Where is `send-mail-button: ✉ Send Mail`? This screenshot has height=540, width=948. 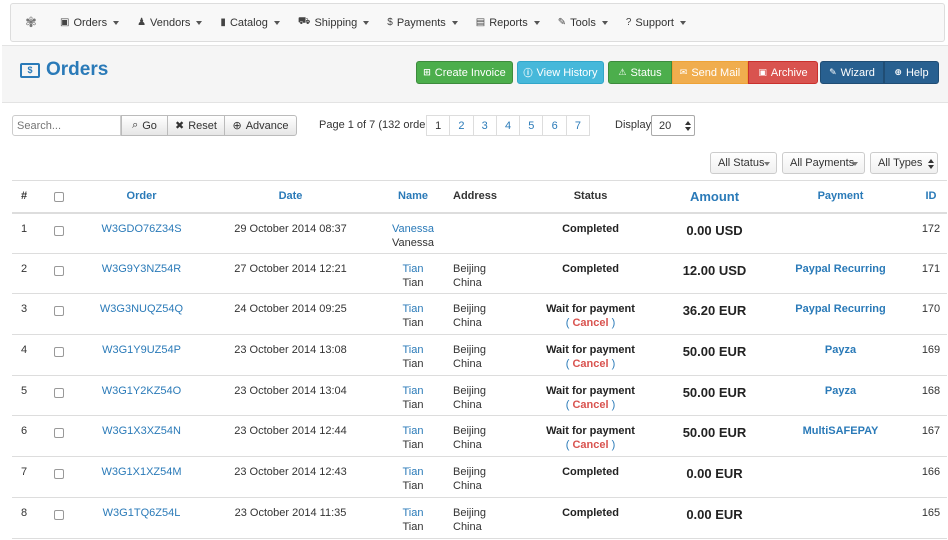
send-mail-button: ✉ Send Mail is located at coordinates (710, 72).